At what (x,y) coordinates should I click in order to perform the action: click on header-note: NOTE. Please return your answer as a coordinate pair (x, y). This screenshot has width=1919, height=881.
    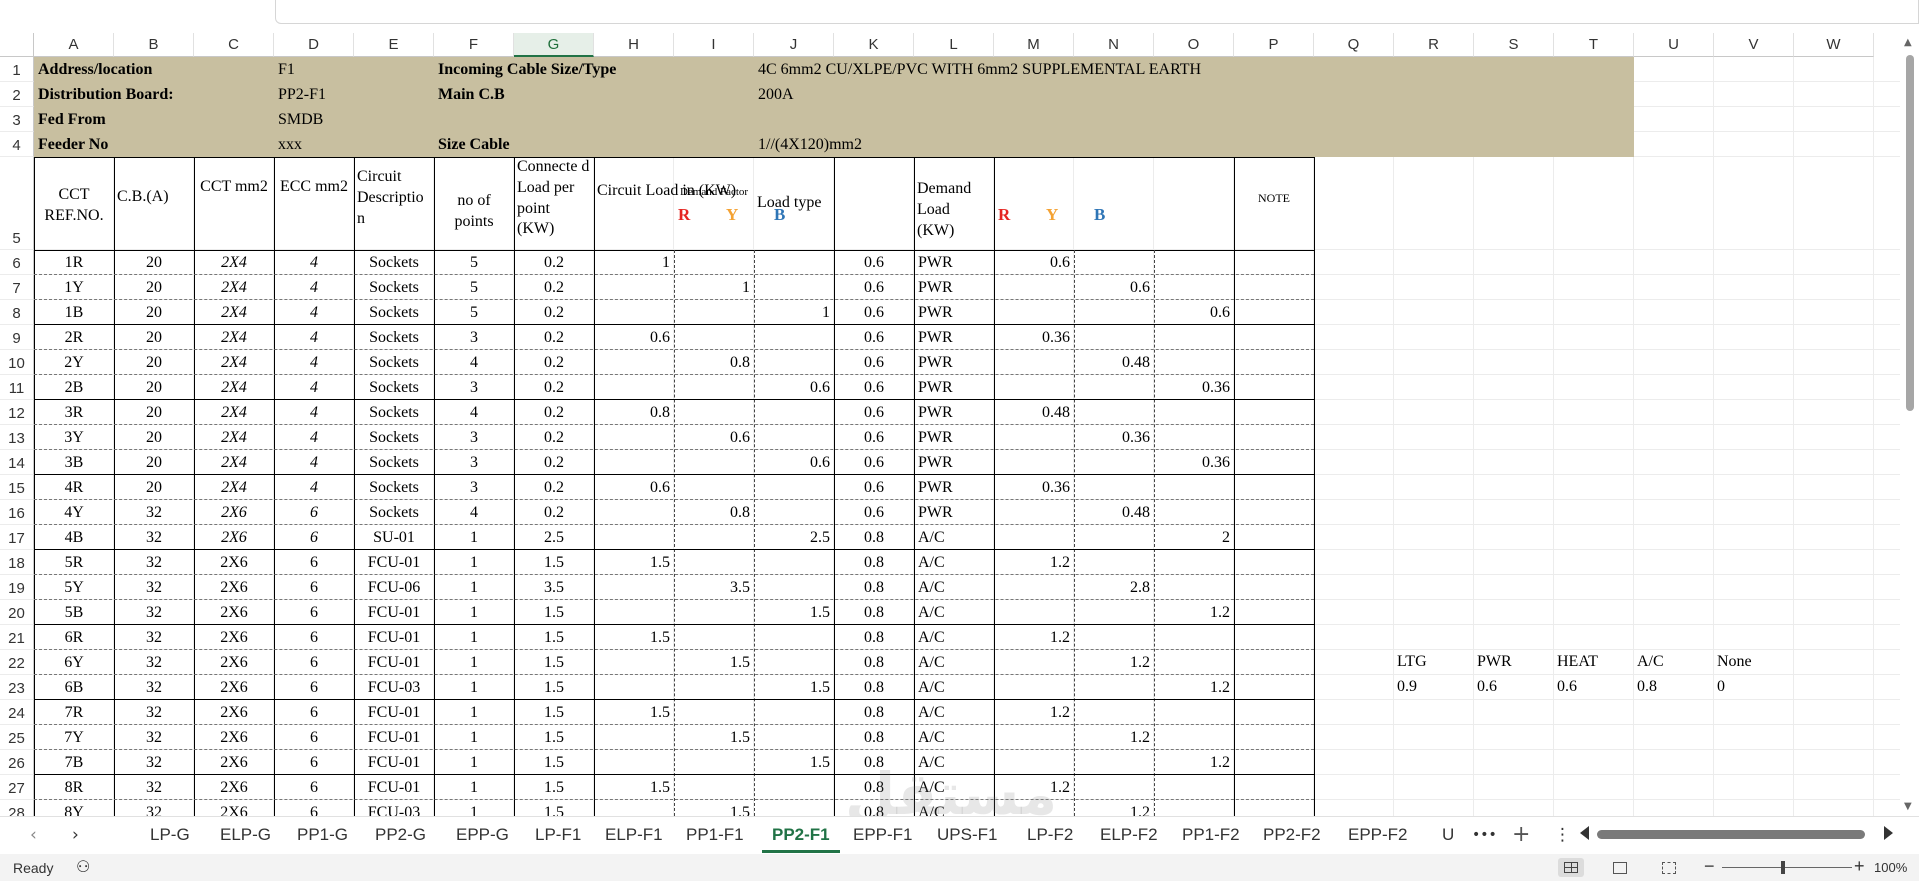
    Looking at the image, I should click on (1274, 203).